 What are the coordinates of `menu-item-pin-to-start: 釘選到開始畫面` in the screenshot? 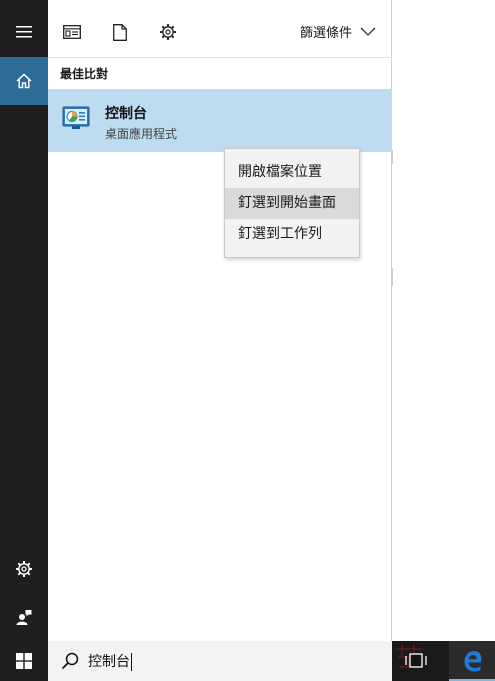 It's located at (292, 203).